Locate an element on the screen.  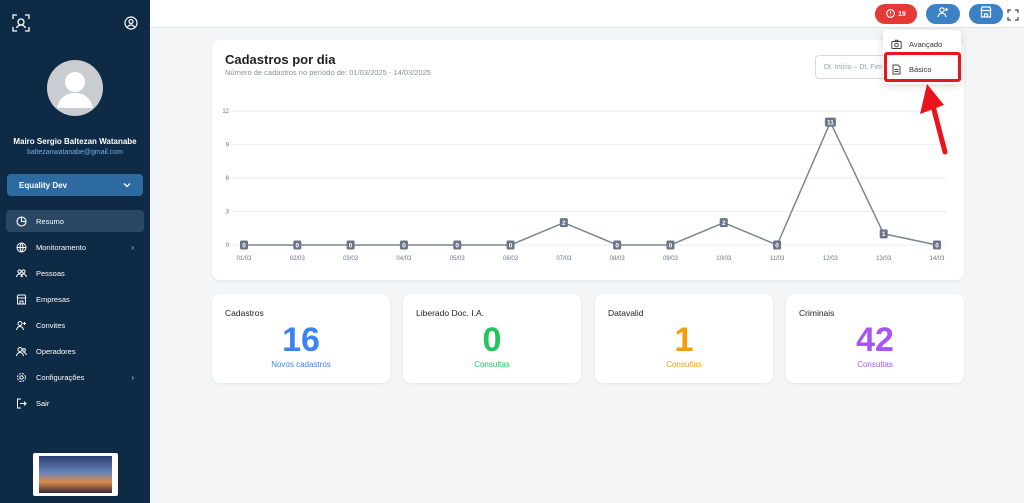
sidebar-item-label: Configurações is located at coordinates (60, 377).